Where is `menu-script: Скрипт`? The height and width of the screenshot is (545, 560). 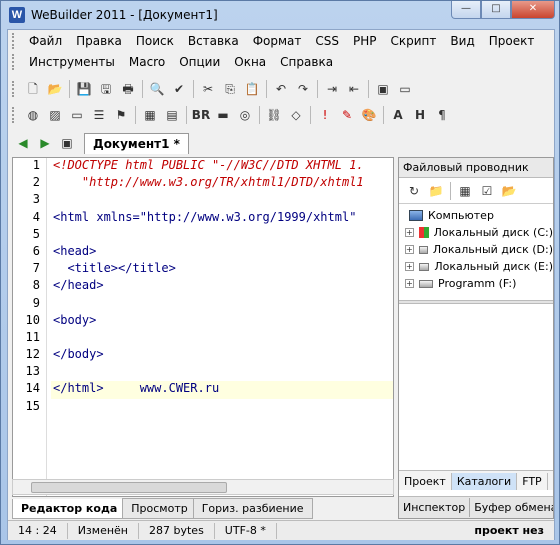
menu-script: Скрипт is located at coordinates (414, 41).